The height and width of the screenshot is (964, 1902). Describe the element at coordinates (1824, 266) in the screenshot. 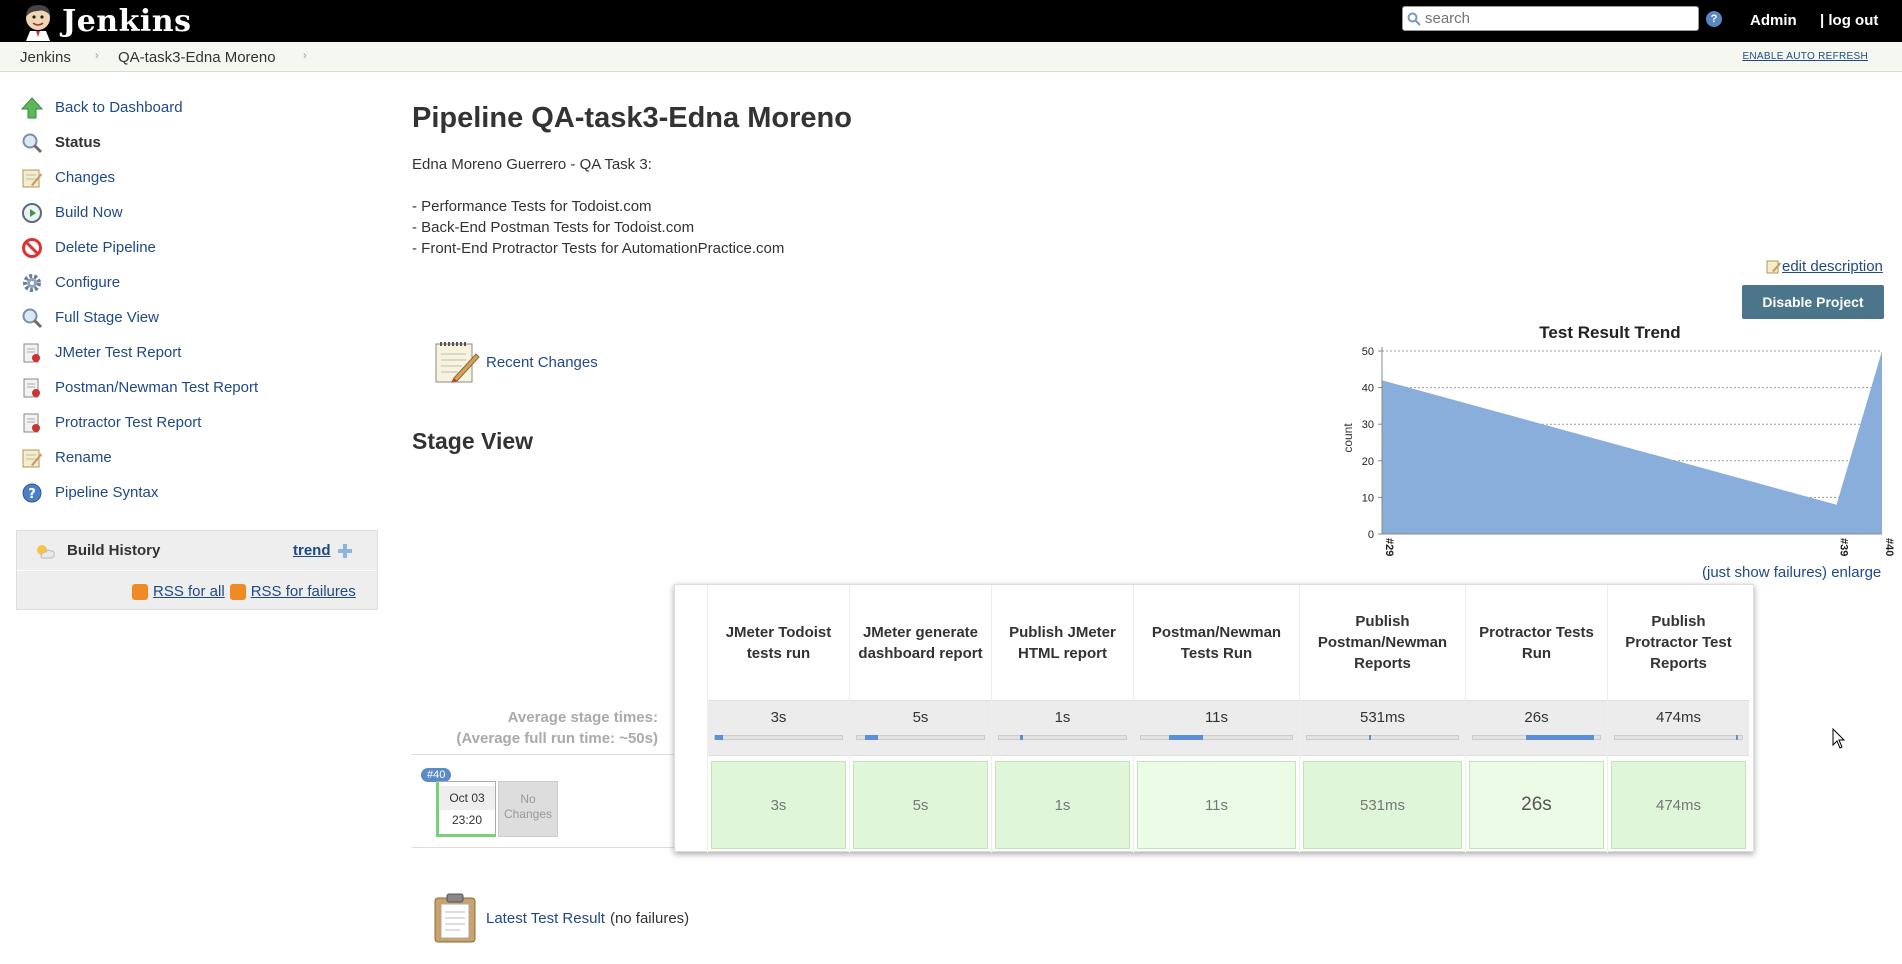

I see `edit-description-link: edit description` at that location.